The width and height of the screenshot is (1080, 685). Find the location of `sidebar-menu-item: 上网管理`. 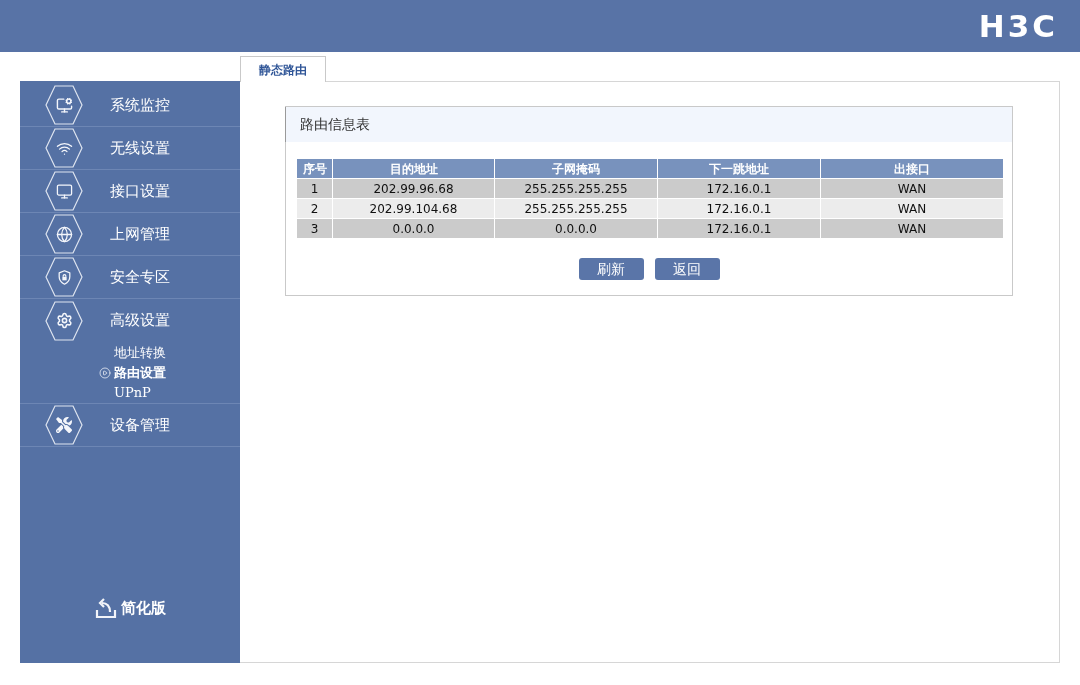

sidebar-menu-item: 上网管理 is located at coordinates (130, 234).